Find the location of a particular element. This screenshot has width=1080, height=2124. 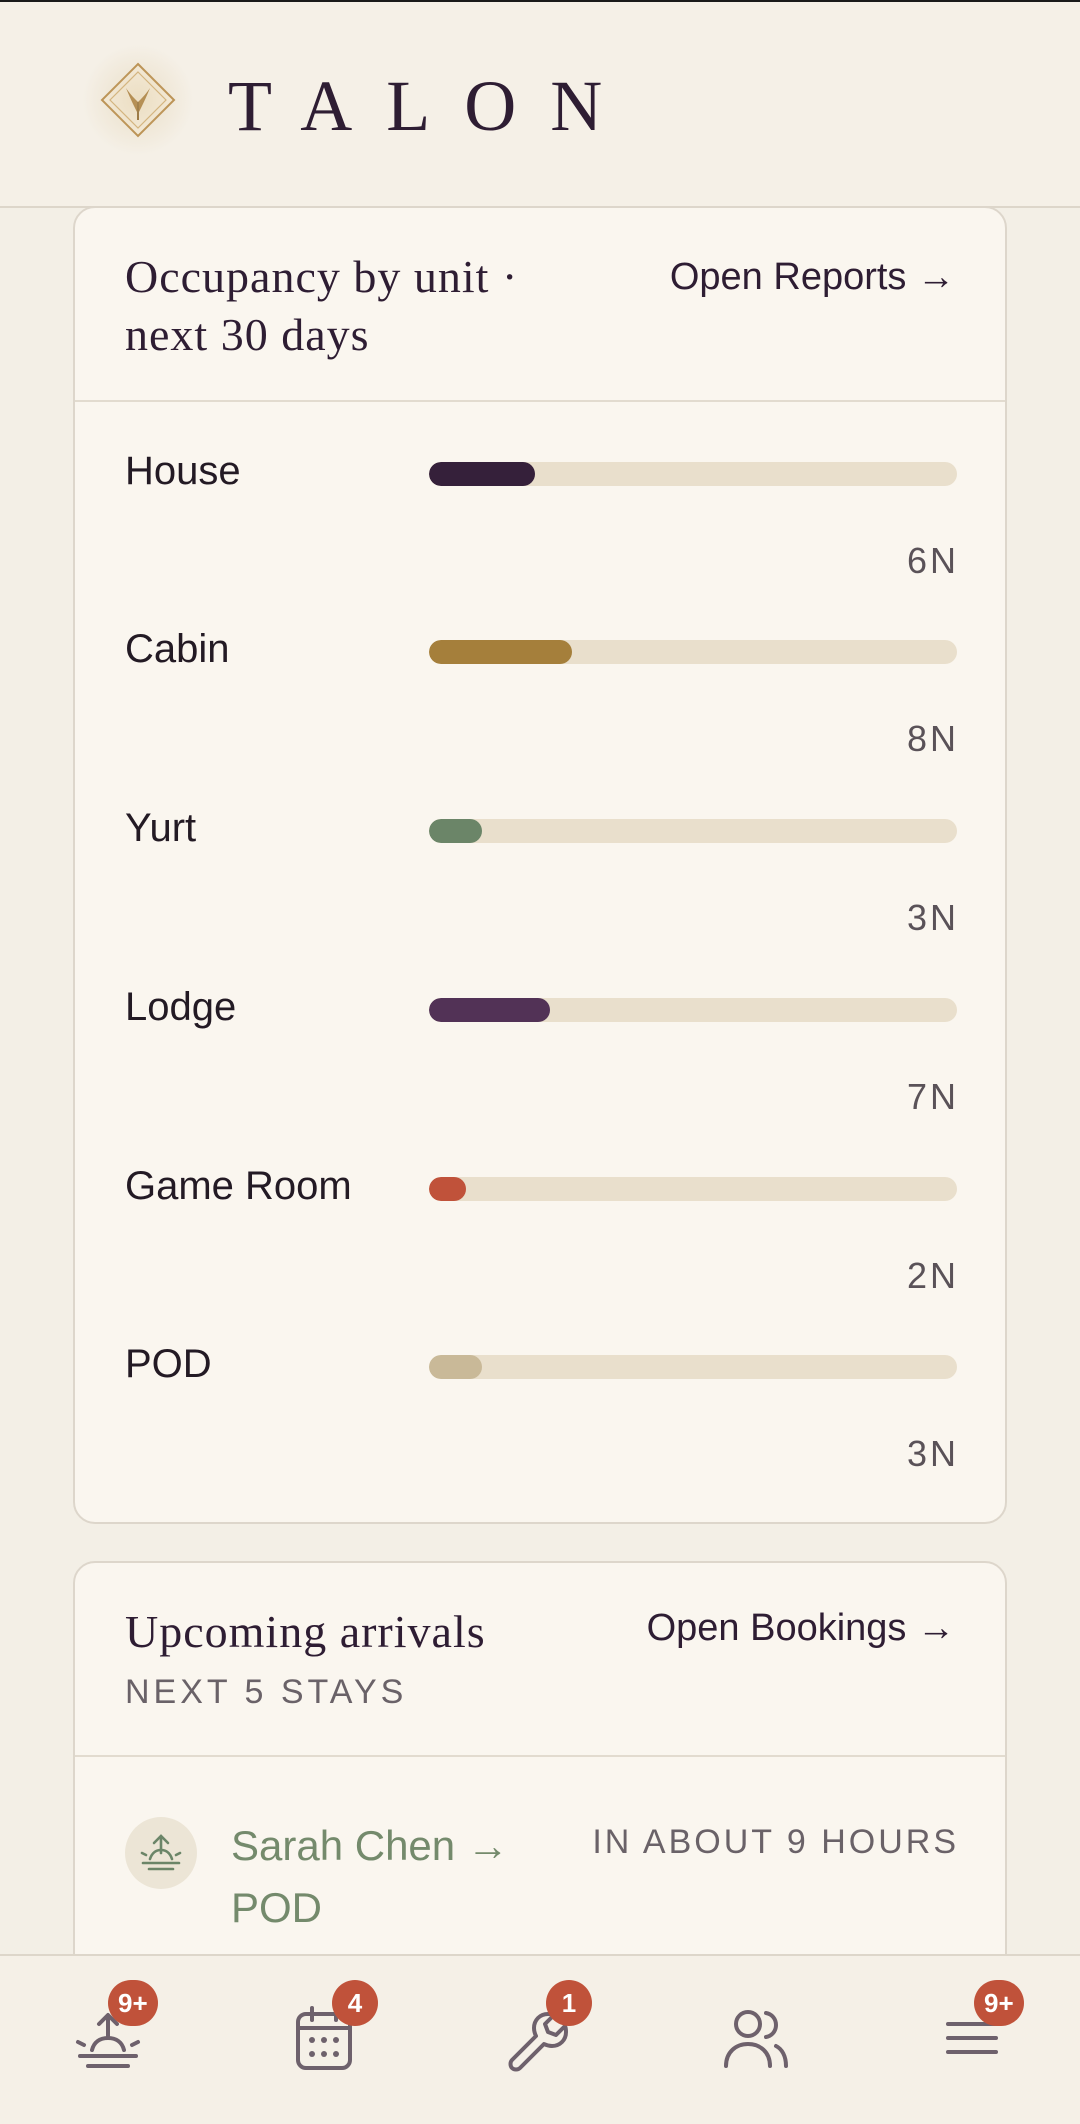

arrival-time: IN ABOUT 9 HOURS is located at coordinates (775, 1842).